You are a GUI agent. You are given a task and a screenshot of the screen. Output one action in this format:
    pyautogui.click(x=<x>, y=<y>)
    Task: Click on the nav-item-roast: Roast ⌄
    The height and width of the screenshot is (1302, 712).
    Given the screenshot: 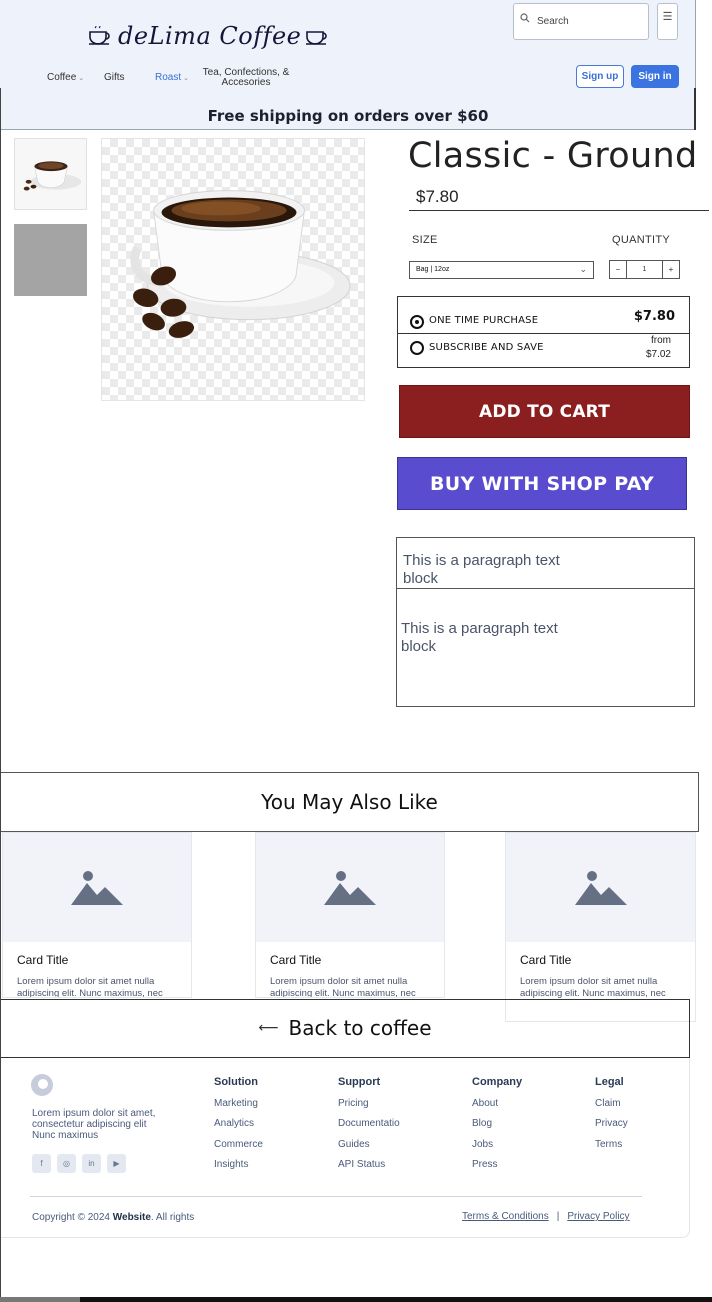 What is the action you would take?
    pyautogui.click(x=172, y=77)
    